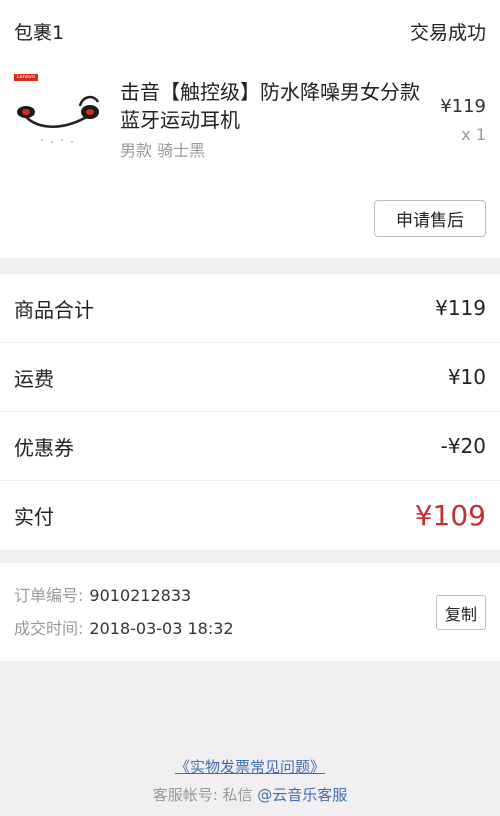 This screenshot has height=816, width=500. What do you see at coordinates (161, 628) in the screenshot?
I see `order-time: 2018-03-03 18:32` at bounding box center [161, 628].